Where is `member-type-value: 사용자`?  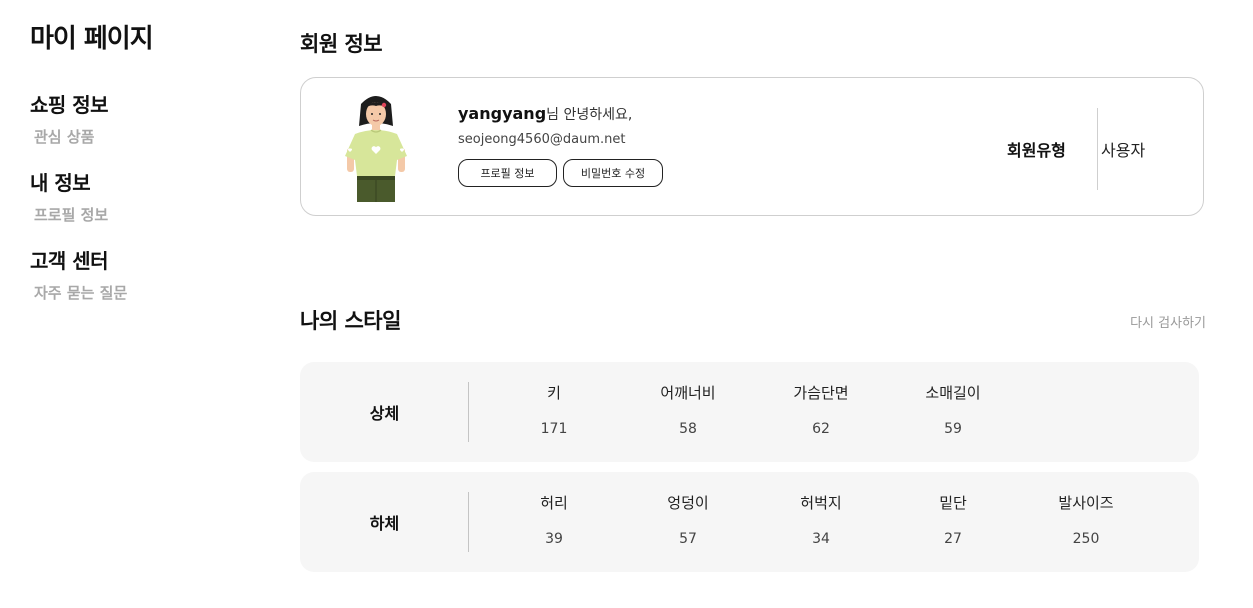 member-type-value: 사용자 is located at coordinates (1123, 150).